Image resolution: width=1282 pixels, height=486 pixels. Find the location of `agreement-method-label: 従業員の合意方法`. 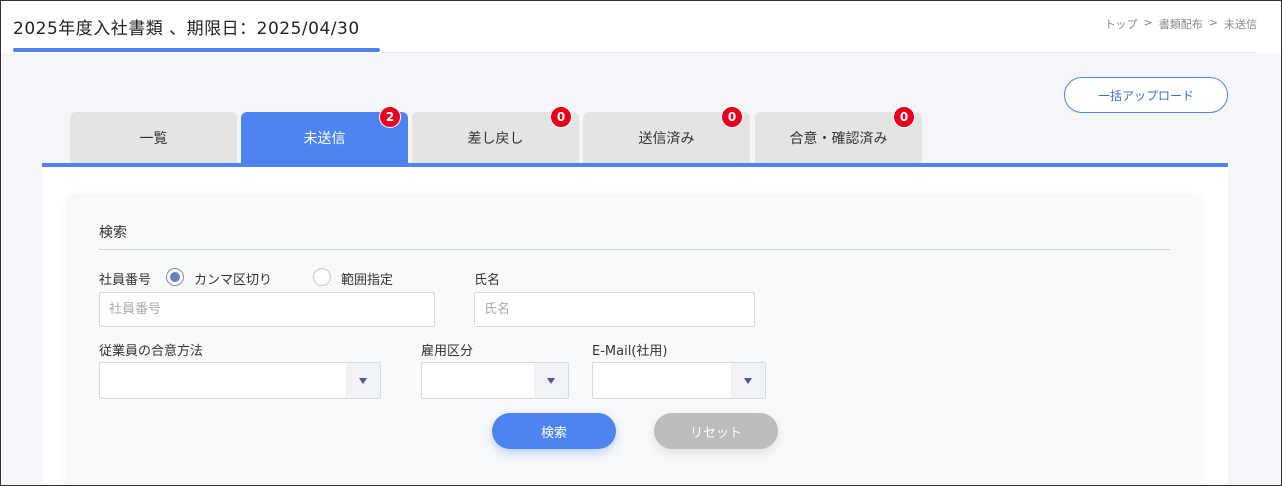

agreement-method-label: 従業員の合意方法 is located at coordinates (151, 351).